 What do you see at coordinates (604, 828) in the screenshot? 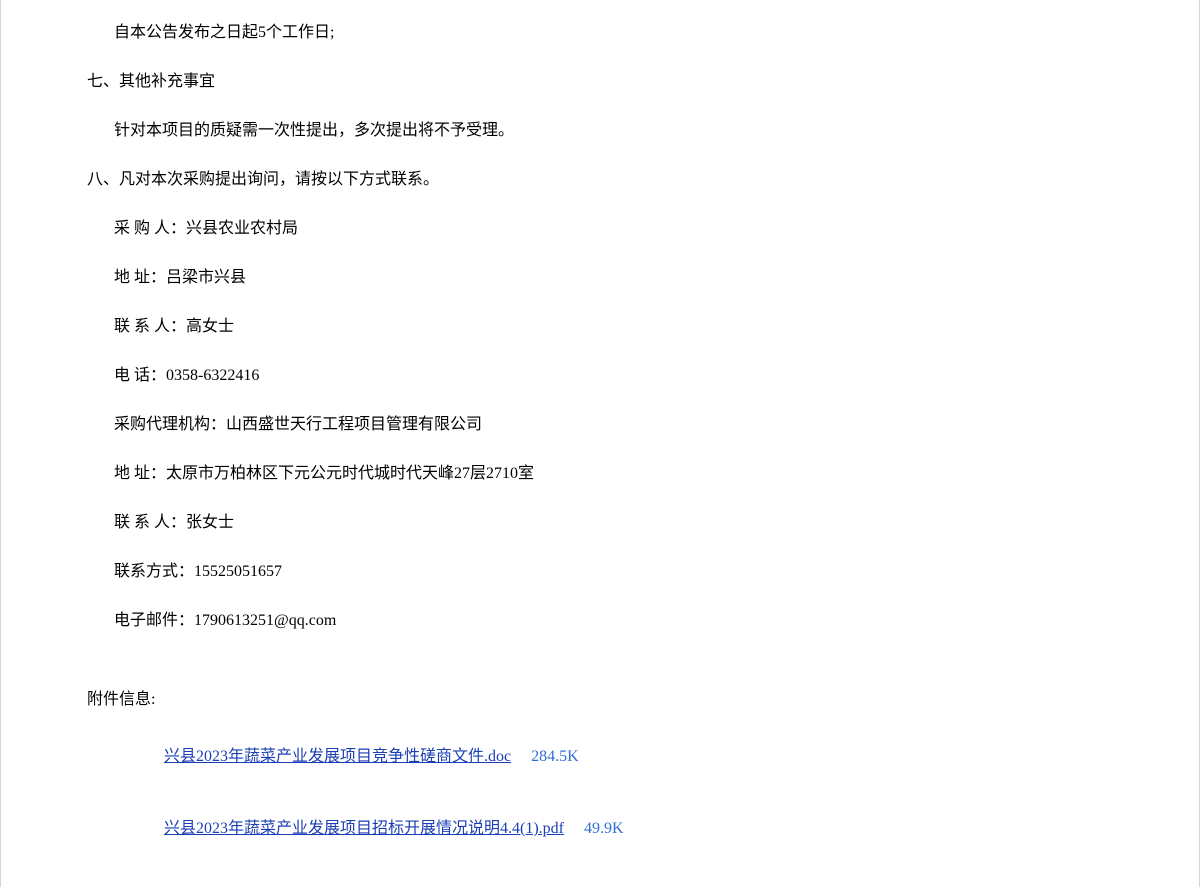
I see `attachment-size: 49.9K` at bounding box center [604, 828].